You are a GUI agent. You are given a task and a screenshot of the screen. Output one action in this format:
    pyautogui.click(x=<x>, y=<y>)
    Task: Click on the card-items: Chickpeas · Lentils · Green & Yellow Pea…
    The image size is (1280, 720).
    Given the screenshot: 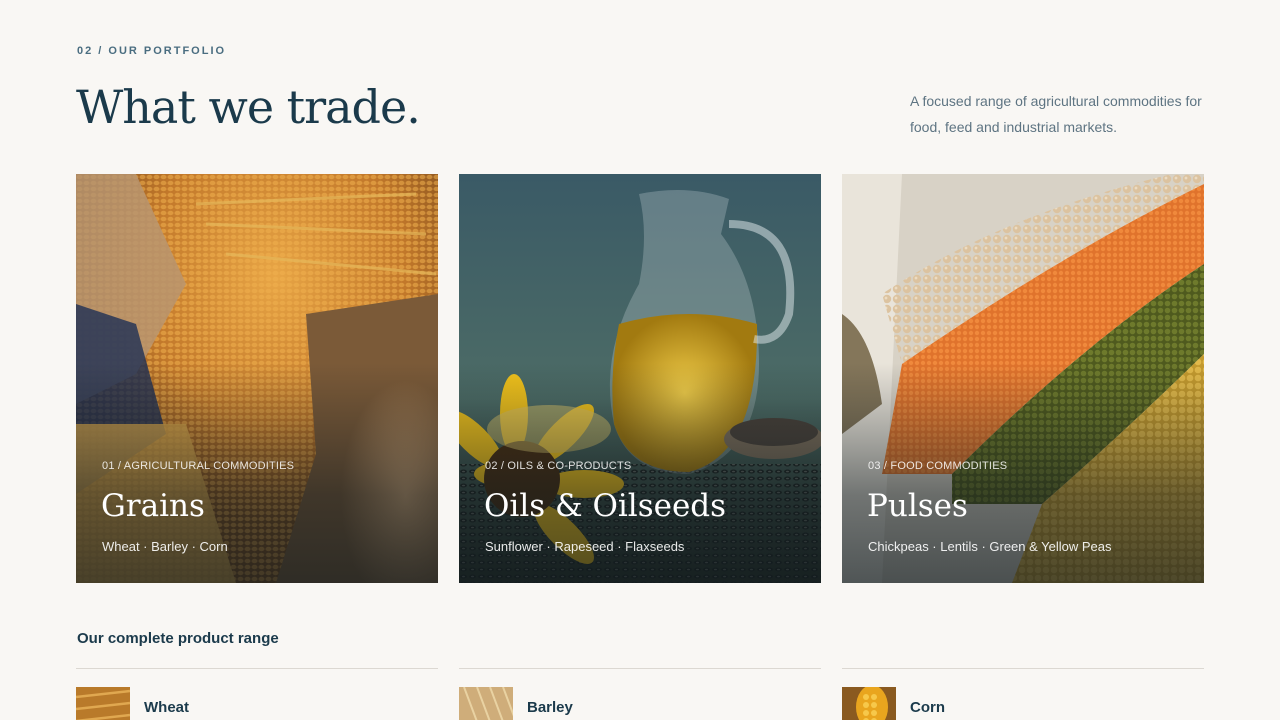 What is the action you would take?
    pyautogui.click(x=990, y=546)
    